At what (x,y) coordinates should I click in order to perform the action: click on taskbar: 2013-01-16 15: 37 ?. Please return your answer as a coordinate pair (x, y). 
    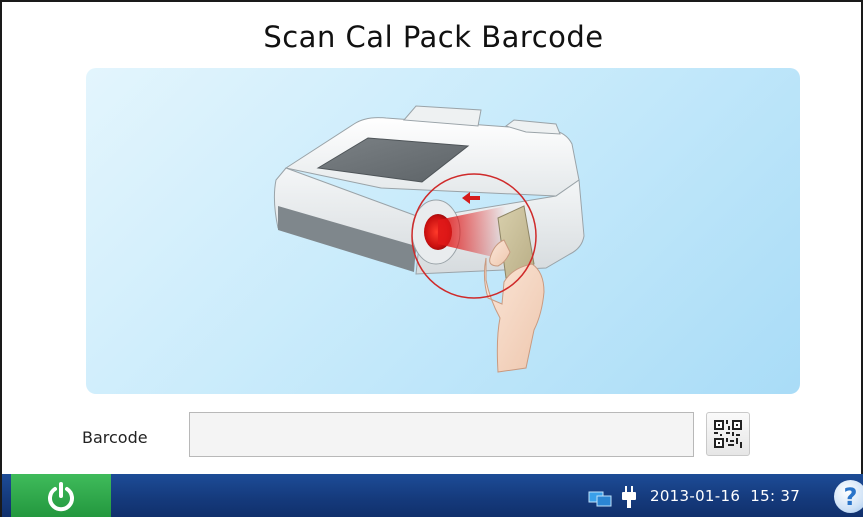
    Looking at the image, I should click on (432, 495).